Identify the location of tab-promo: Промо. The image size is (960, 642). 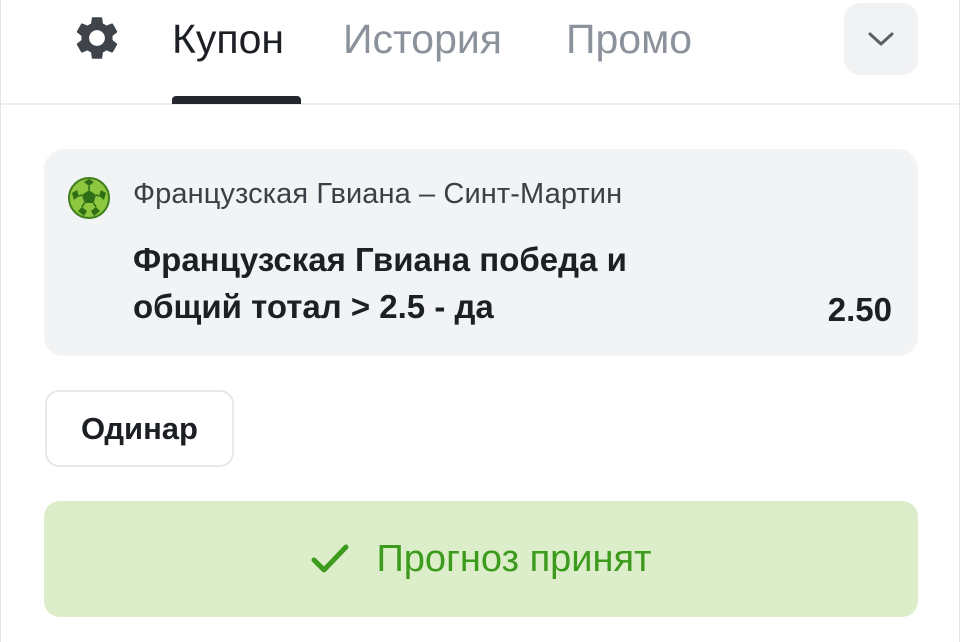
(629, 39).